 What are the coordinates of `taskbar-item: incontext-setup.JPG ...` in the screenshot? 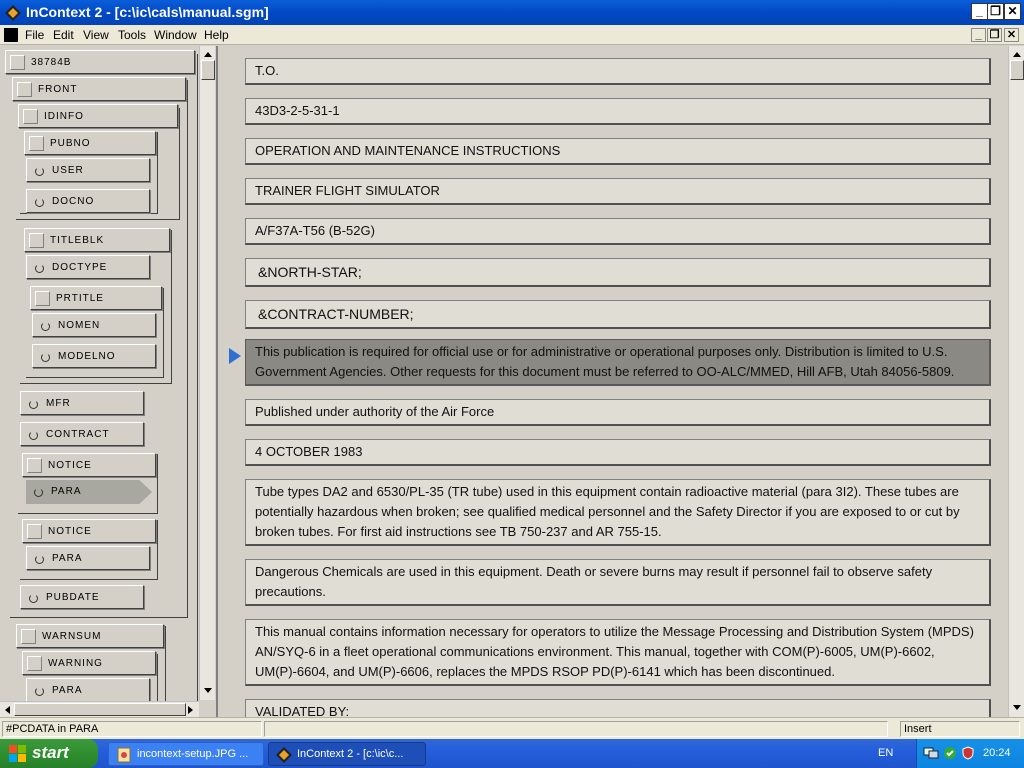 It's located at (186, 754).